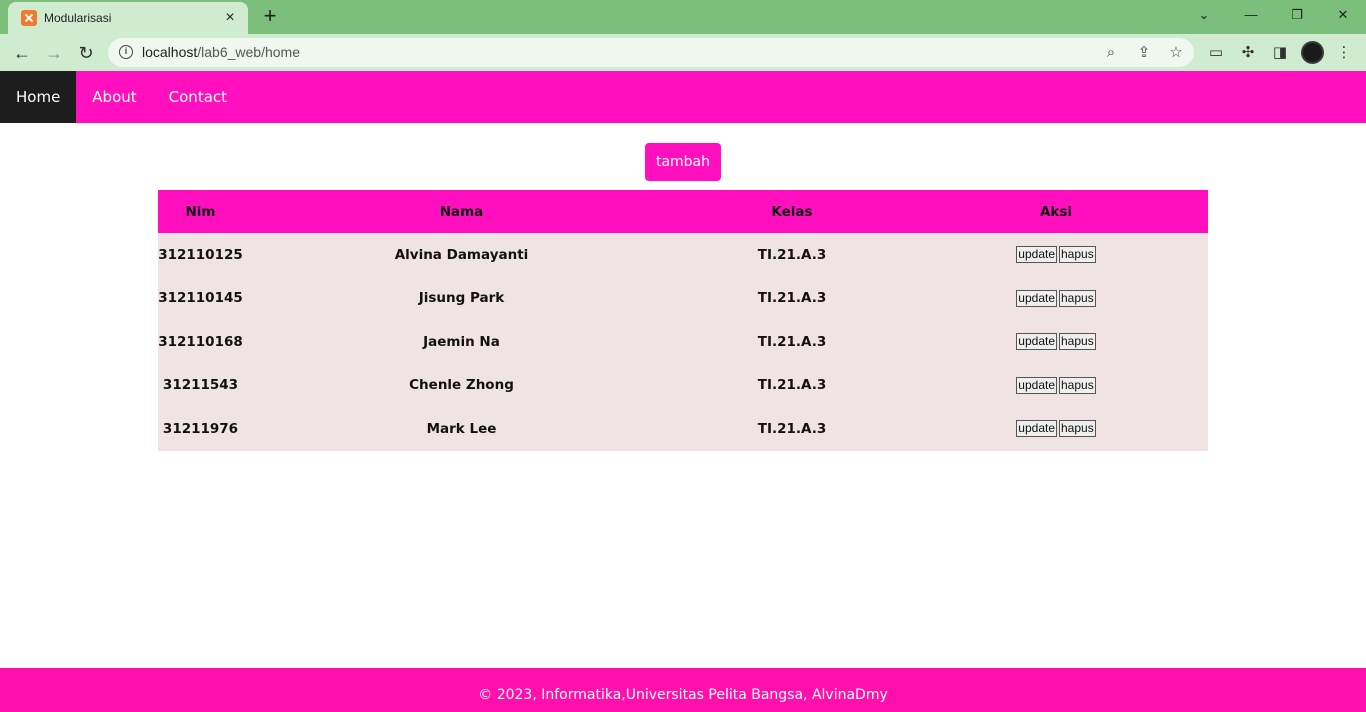 This screenshot has width=1366, height=712. What do you see at coordinates (792, 211) in the screenshot?
I see `header-kelas: Kelas` at bounding box center [792, 211].